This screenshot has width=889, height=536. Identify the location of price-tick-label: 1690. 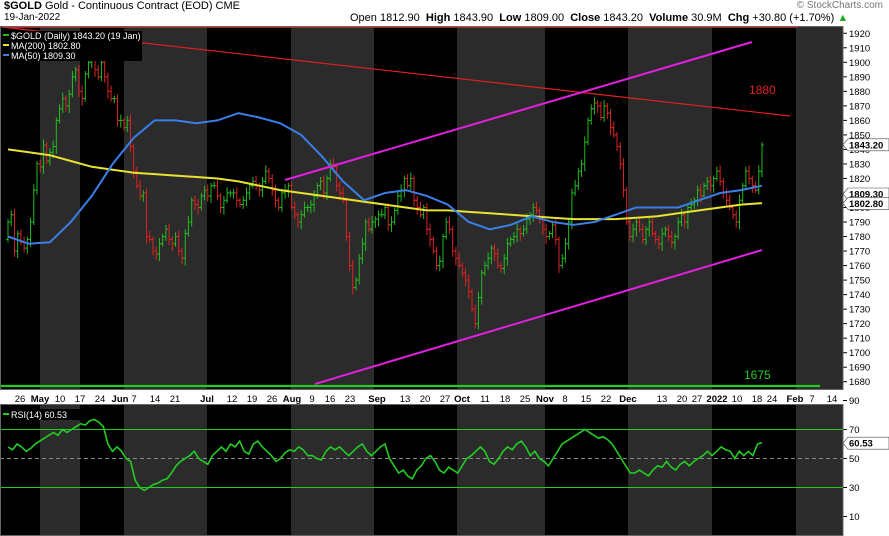
(859, 368).